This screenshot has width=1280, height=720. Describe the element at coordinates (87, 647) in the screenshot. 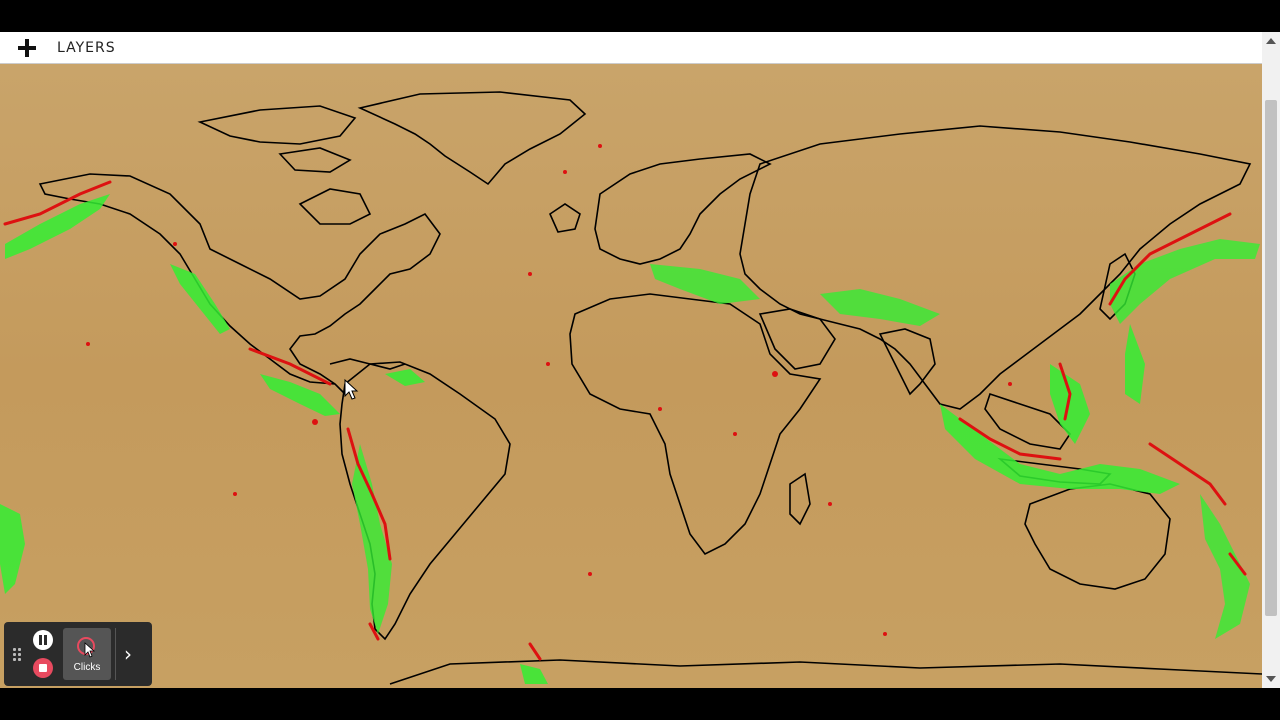

I see `click-cursor-icon` at that location.